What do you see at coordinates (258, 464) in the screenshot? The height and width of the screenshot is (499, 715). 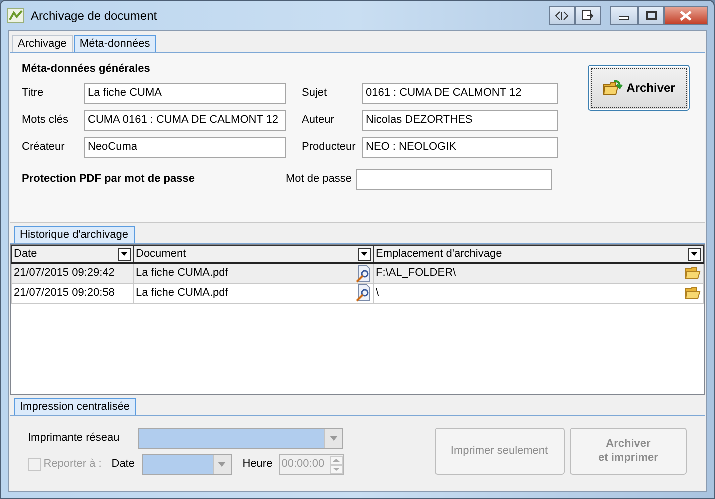 I see `field-label: Heure` at bounding box center [258, 464].